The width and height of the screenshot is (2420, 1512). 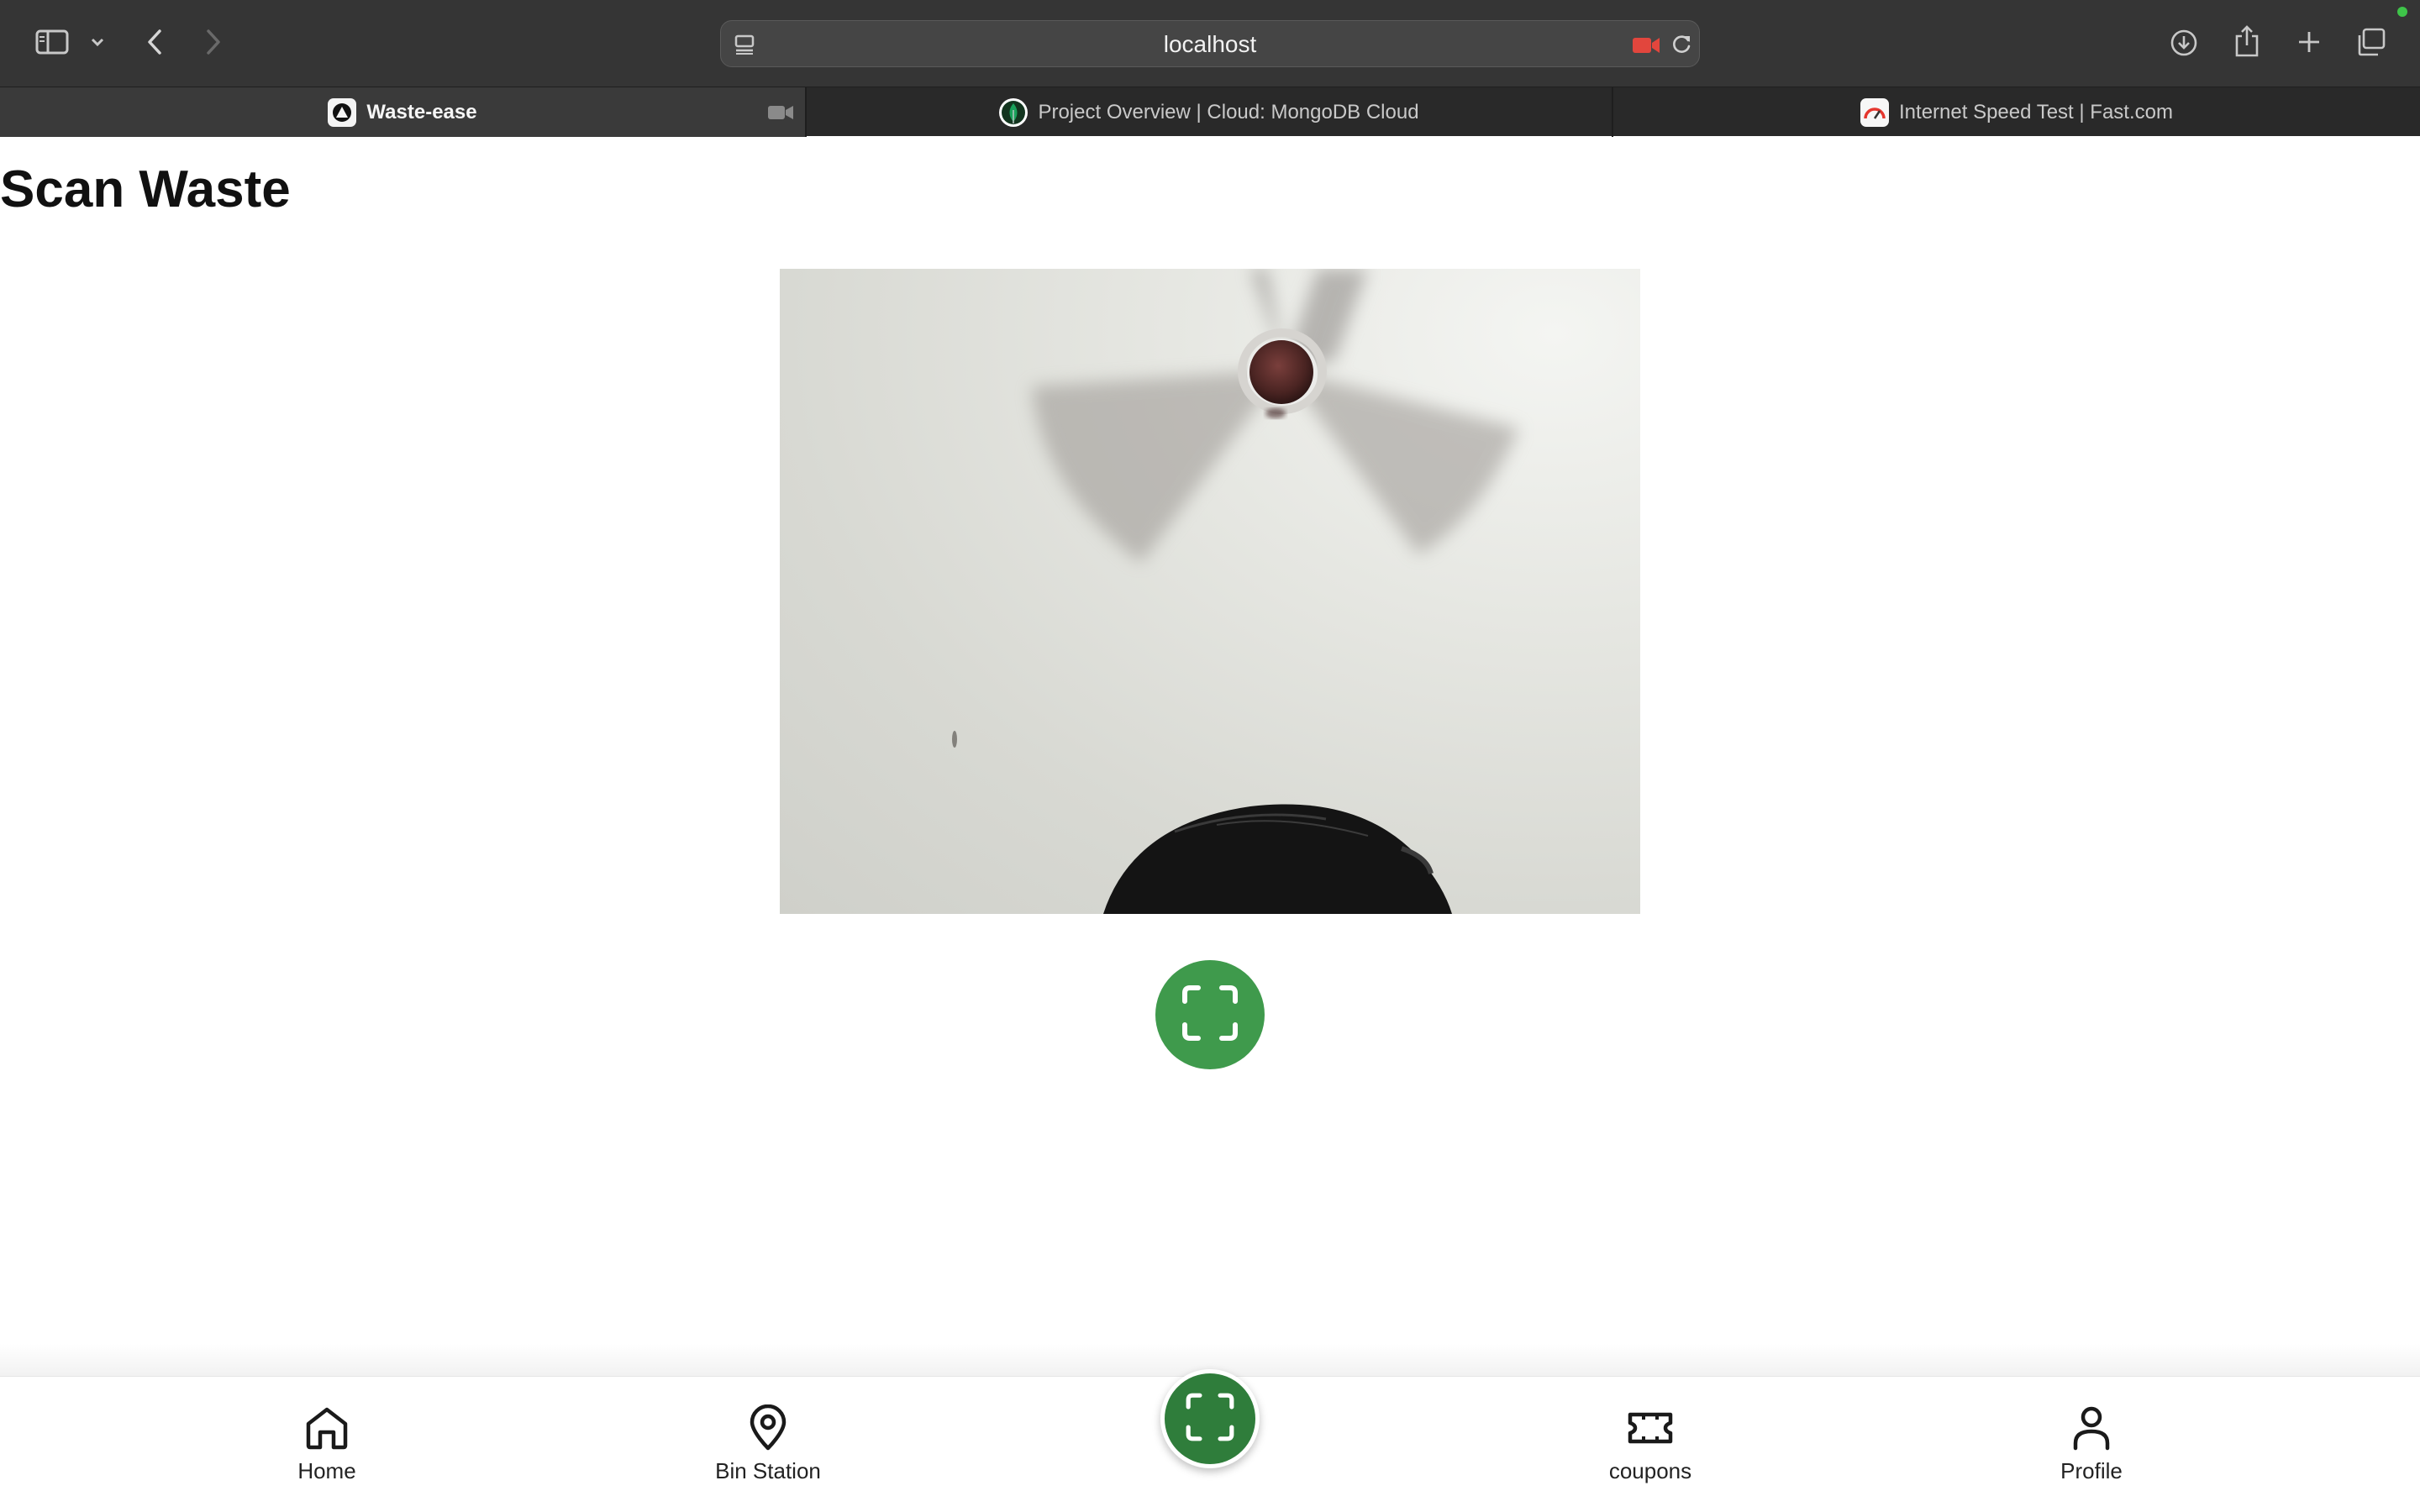 I want to click on nav-label: Profile, so click(x=2091, y=1470).